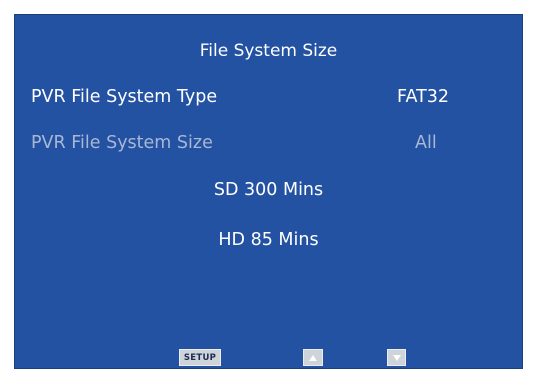  I want to click on sd-capacity-text: SD 300 Mins, so click(268, 190).